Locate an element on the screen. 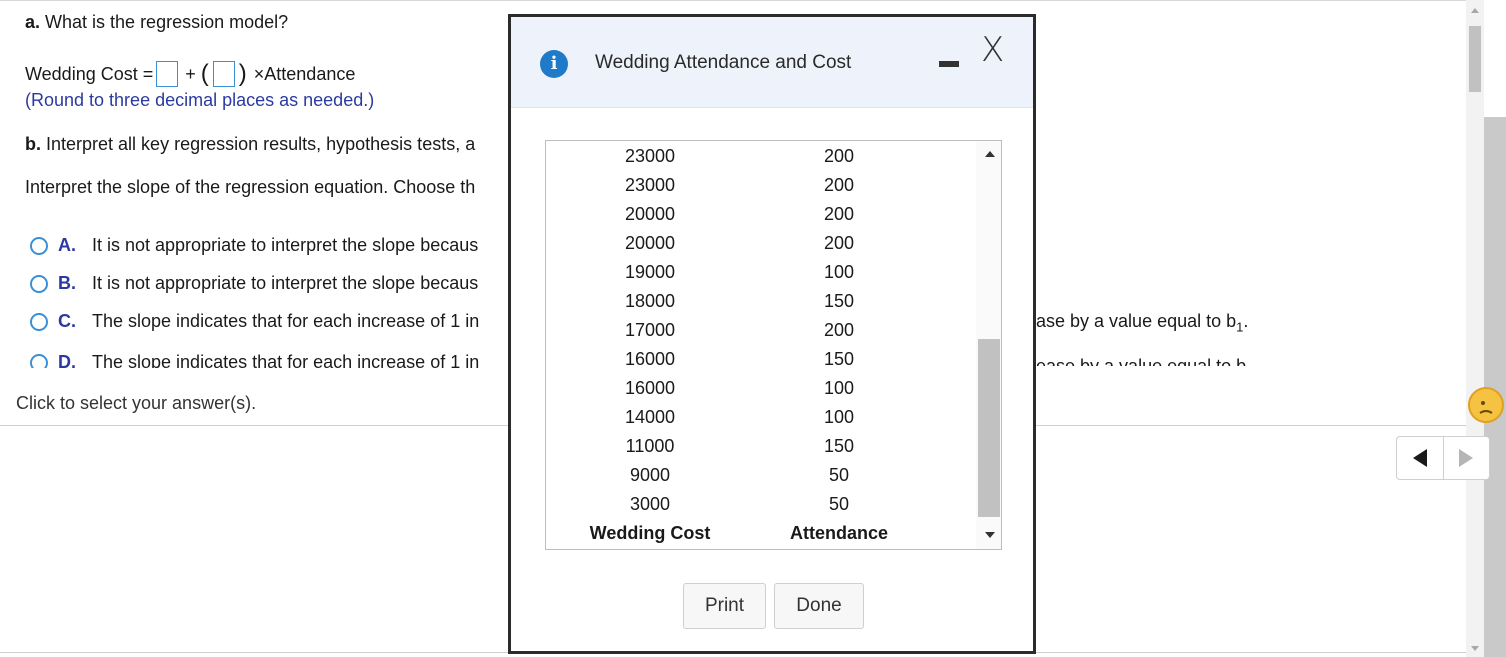 This screenshot has width=1506, height=657. triangle-right-icon is located at coordinates (1466, 458).